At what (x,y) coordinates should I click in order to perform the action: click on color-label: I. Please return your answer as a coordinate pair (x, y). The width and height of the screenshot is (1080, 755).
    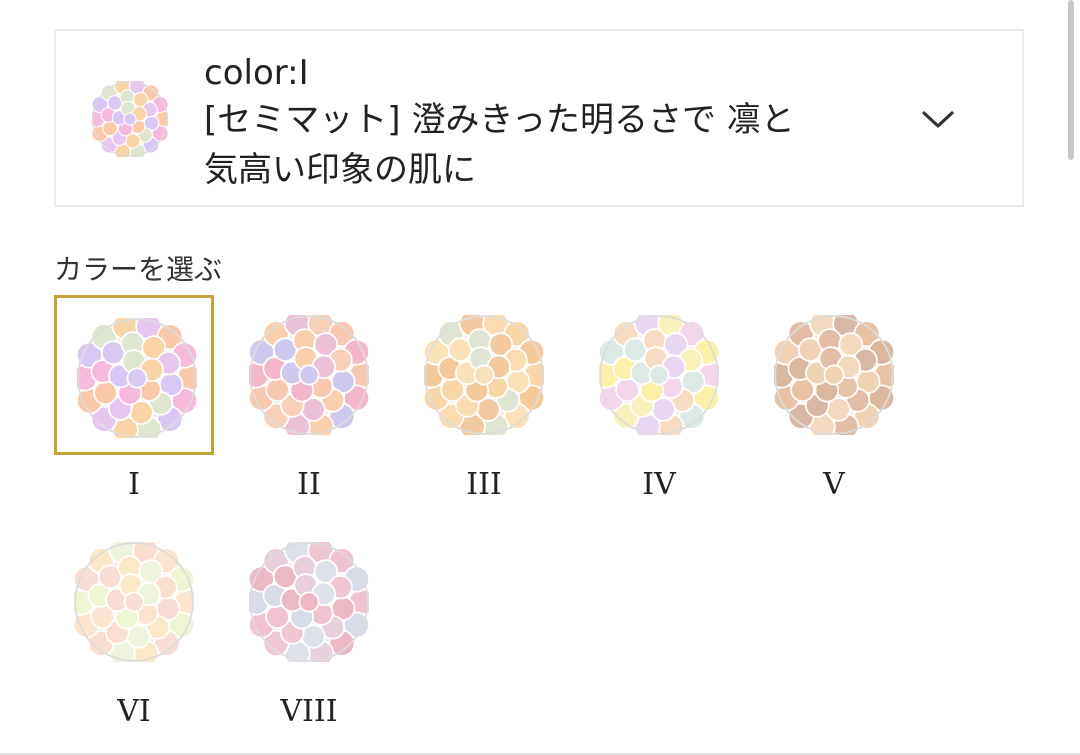
    Looking at the image, I should click on (134, 484).